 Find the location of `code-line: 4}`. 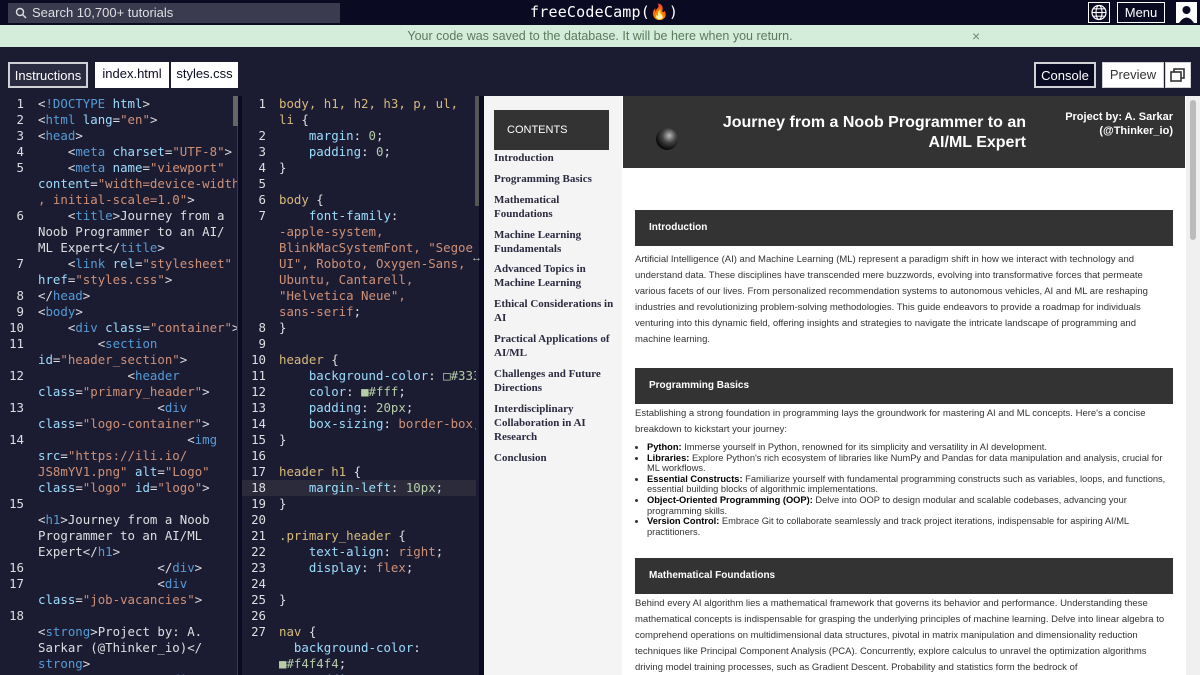

code-line: 4} is located at coordinates (359, 168).